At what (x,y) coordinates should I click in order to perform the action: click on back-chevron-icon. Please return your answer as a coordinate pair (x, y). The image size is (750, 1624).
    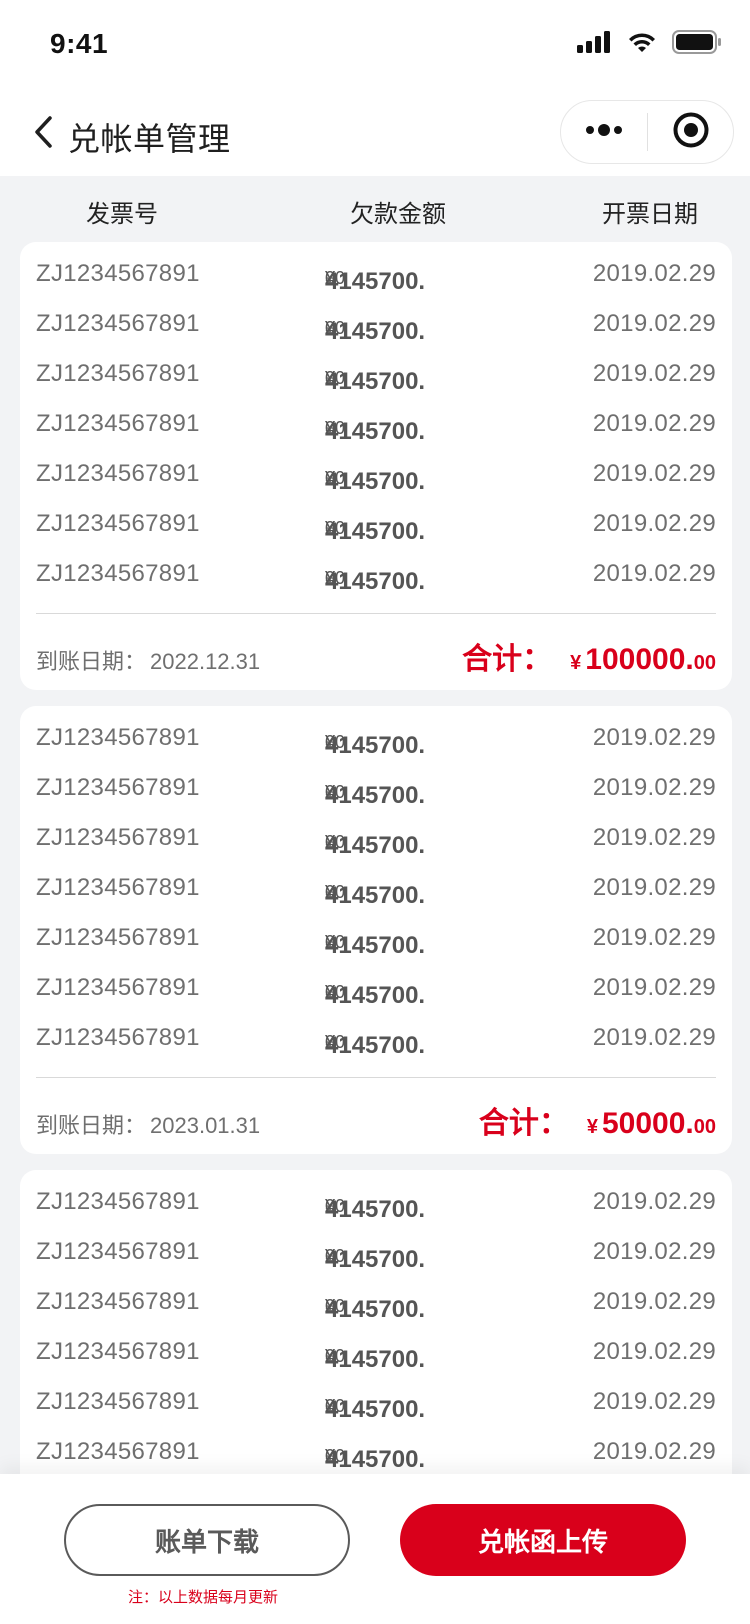
    Looking at the image, I should click on (44, 134).